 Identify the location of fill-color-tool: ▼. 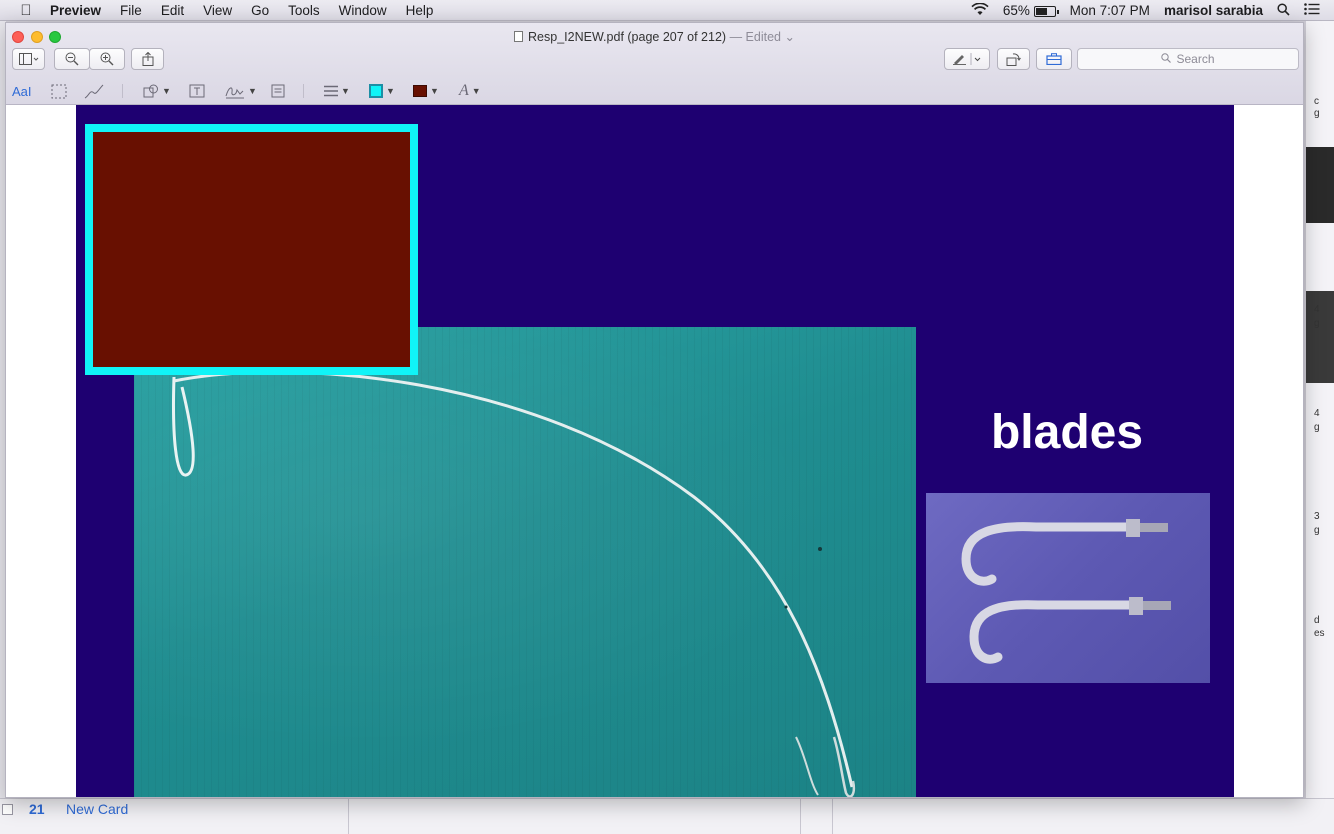
(426, 91).